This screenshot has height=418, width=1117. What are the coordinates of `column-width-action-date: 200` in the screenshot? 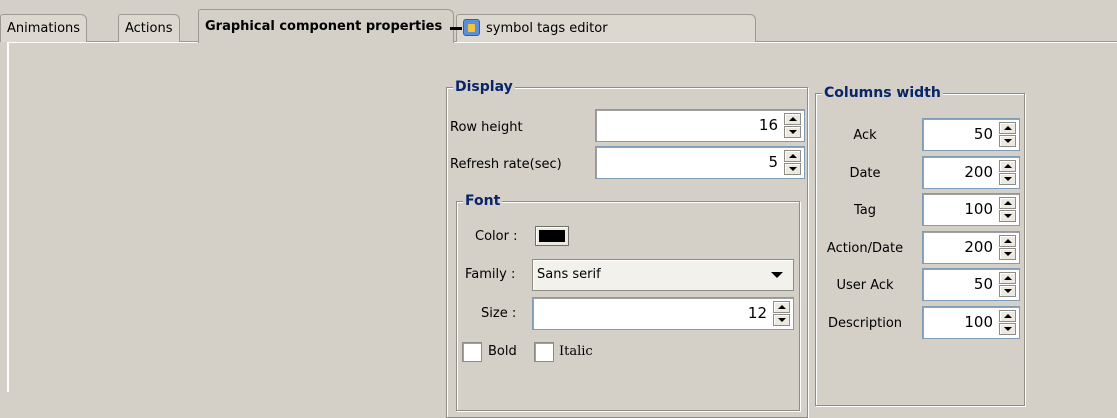 It's located at (971, 247).